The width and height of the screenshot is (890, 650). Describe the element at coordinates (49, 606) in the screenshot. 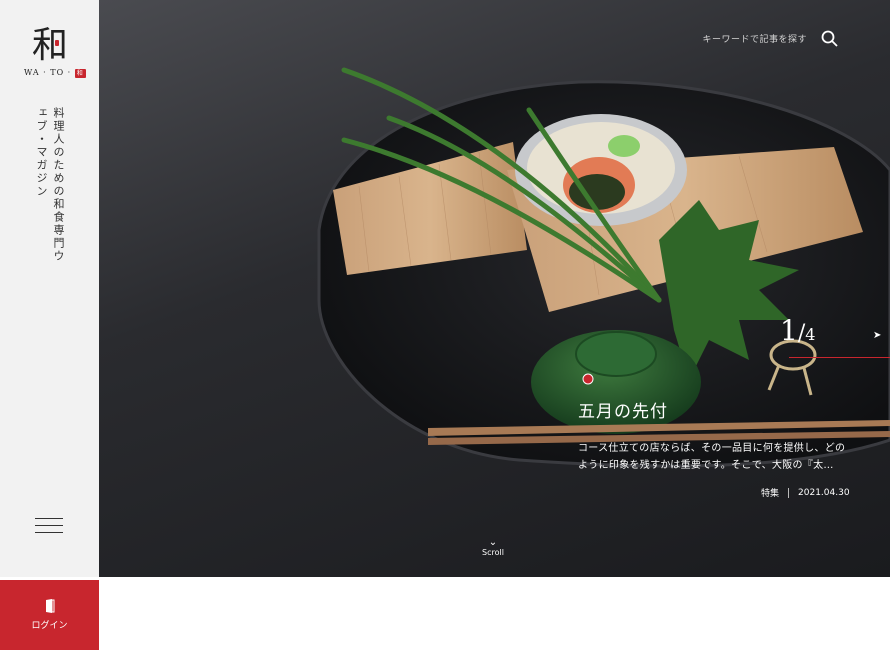

I see `door-icon` at that location.